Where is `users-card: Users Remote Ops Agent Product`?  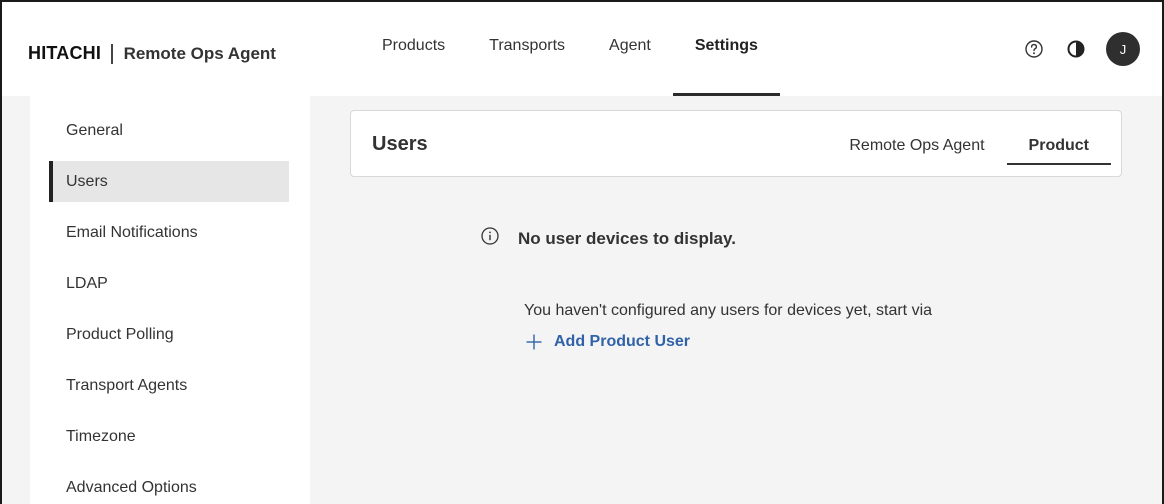 users-card: Users Remote Ops Agent Product is located at coordinates (736, 143).